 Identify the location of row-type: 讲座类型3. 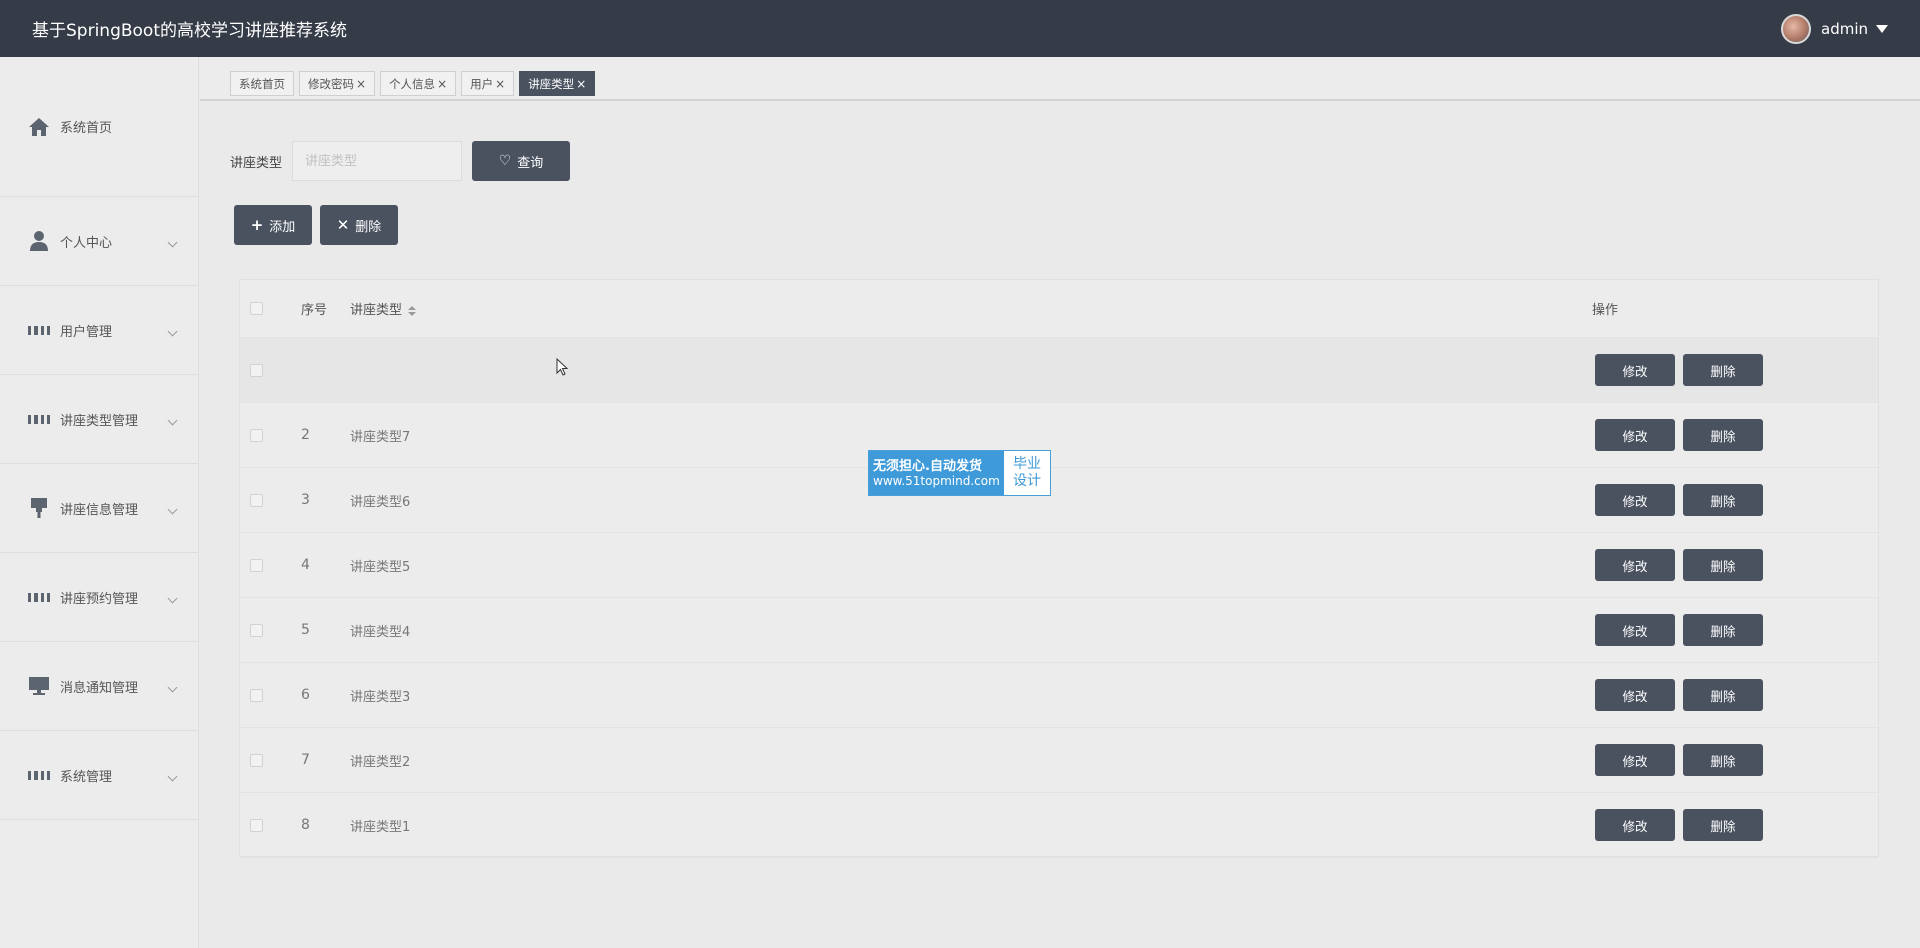
(380, 697).